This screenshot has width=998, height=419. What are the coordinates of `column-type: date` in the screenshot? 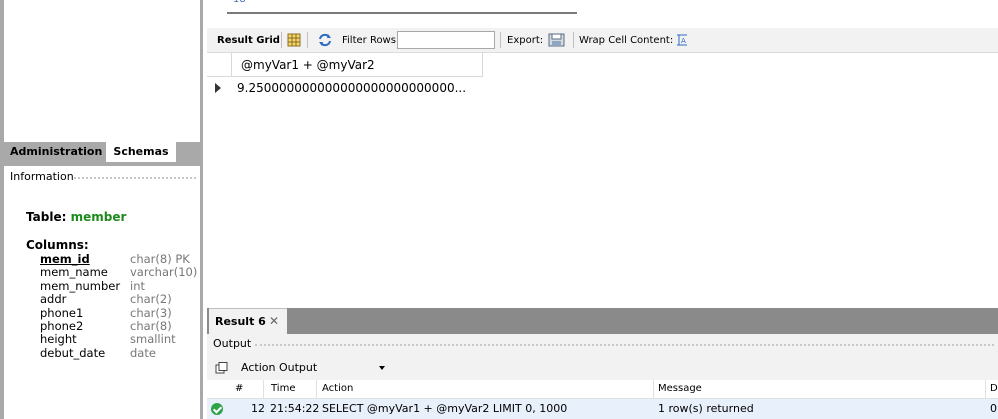 It's located at (143, 352).